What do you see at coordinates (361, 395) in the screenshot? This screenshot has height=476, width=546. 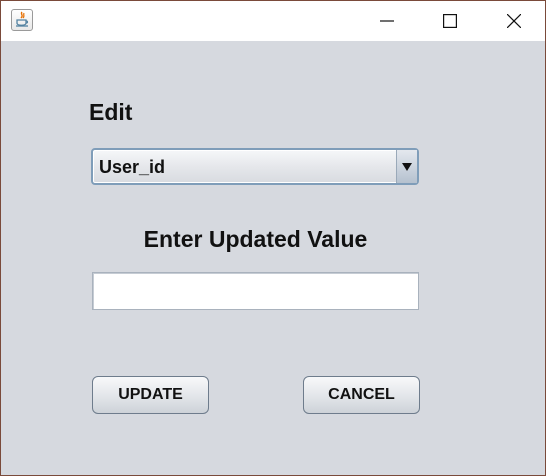 I see `cancel-button: CANCEL` at bounding box center [361, 395].